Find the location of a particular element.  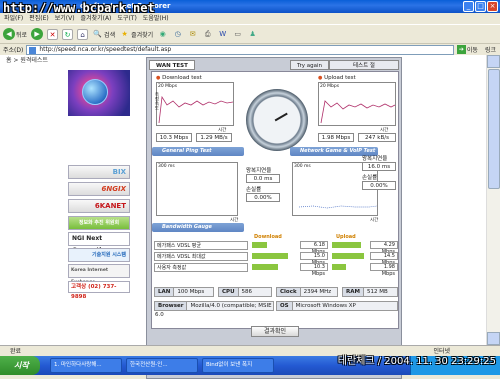

search-button: 🔍 검색 is located at coordinates (103, 34).